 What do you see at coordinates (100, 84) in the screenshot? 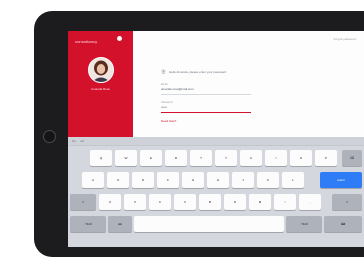
I see `profile-sidebar: consultancy Amanda Rose` at bounding box center [100, 84].